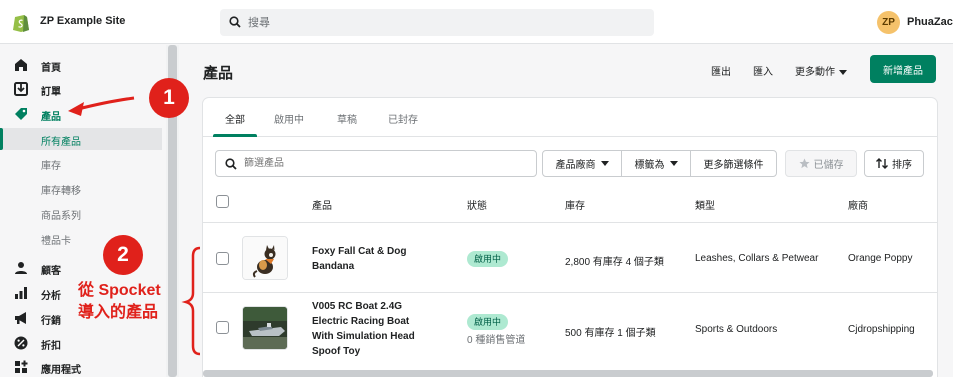  Describe the element at coordinates (119, 302) in the screenshot. I see `annotation-caption: 從 Spocket 導入的產品` at that location.